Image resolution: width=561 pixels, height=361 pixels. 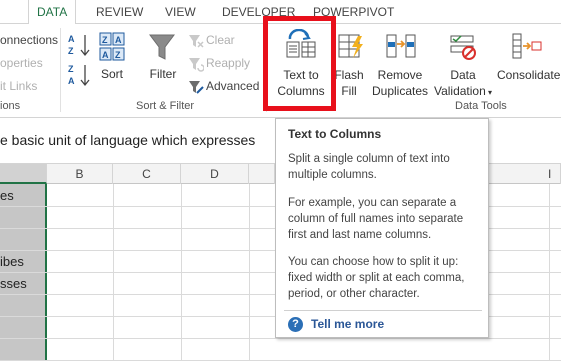 What do you see at coordinates (400, 91) in the screenshot?
I see `remove-duplicates-label-line2: Duplicates` at bounding box center [400, 91].